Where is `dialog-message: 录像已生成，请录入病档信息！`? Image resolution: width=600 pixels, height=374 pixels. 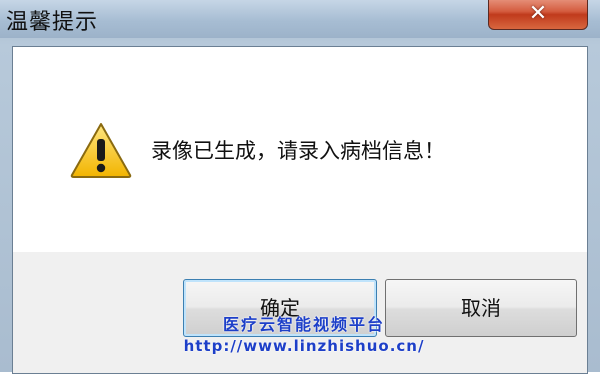 dialog-message: 录像已生成，请录入病档信息！ is located at coordinates (298, 151).